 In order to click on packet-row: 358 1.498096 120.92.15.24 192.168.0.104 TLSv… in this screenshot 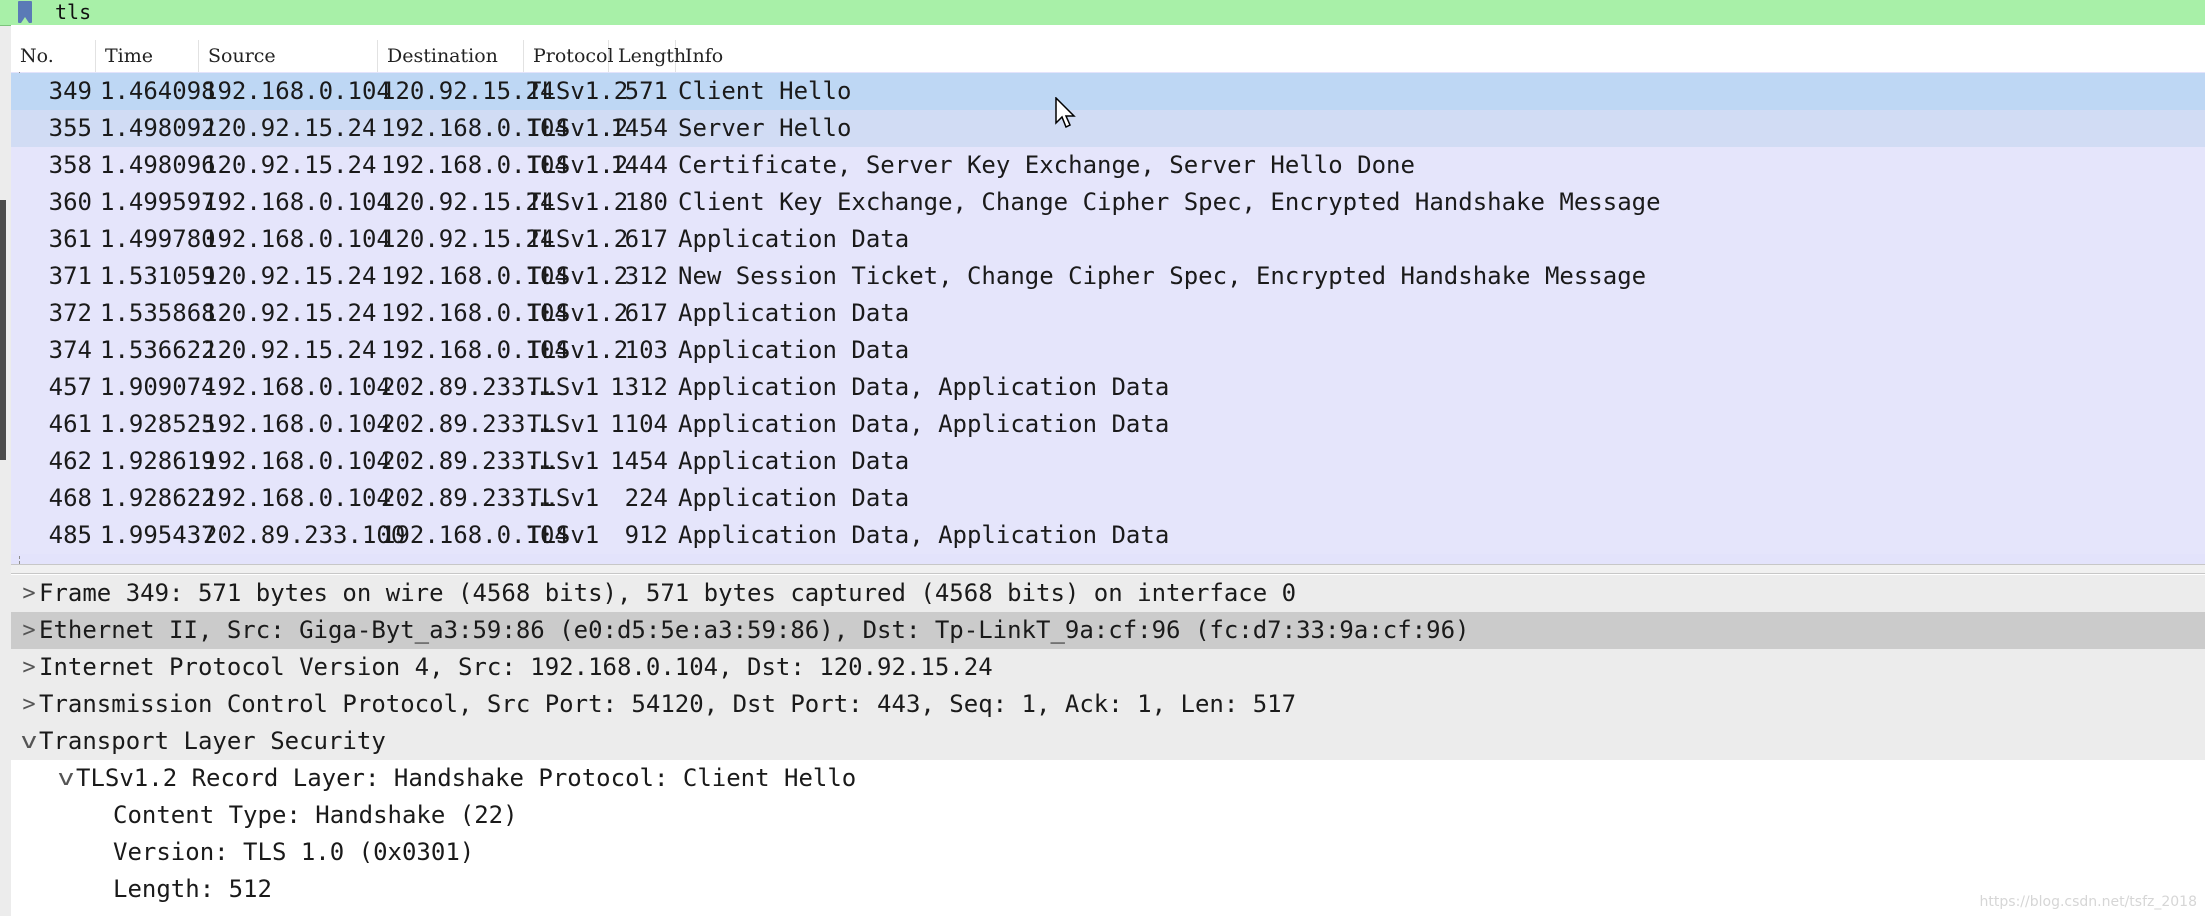, I will do `click(1108, 165)`.